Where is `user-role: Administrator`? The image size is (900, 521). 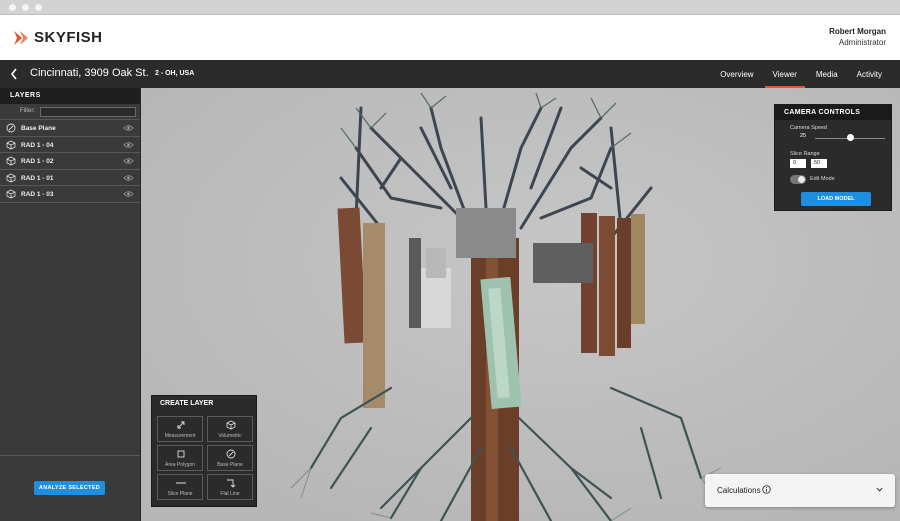
user-role: Administrator is located at coordinates (862, 42).